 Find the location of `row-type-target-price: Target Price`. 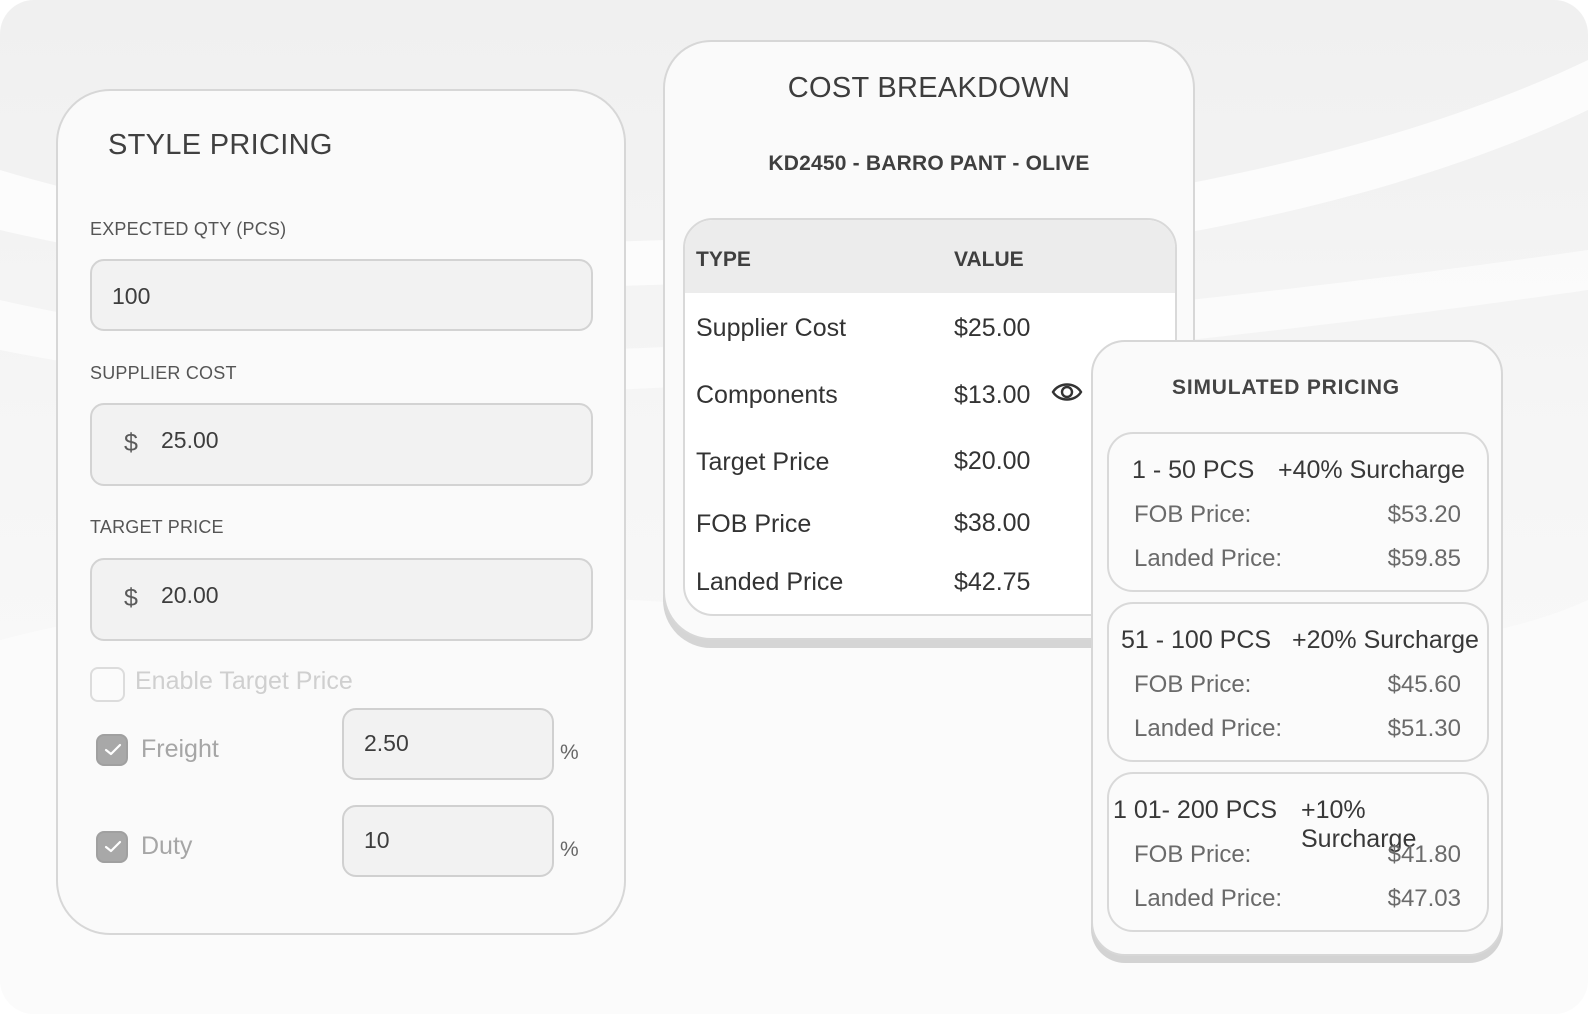

row-type-target-price: Target Price is located at coordinates (763, 462).